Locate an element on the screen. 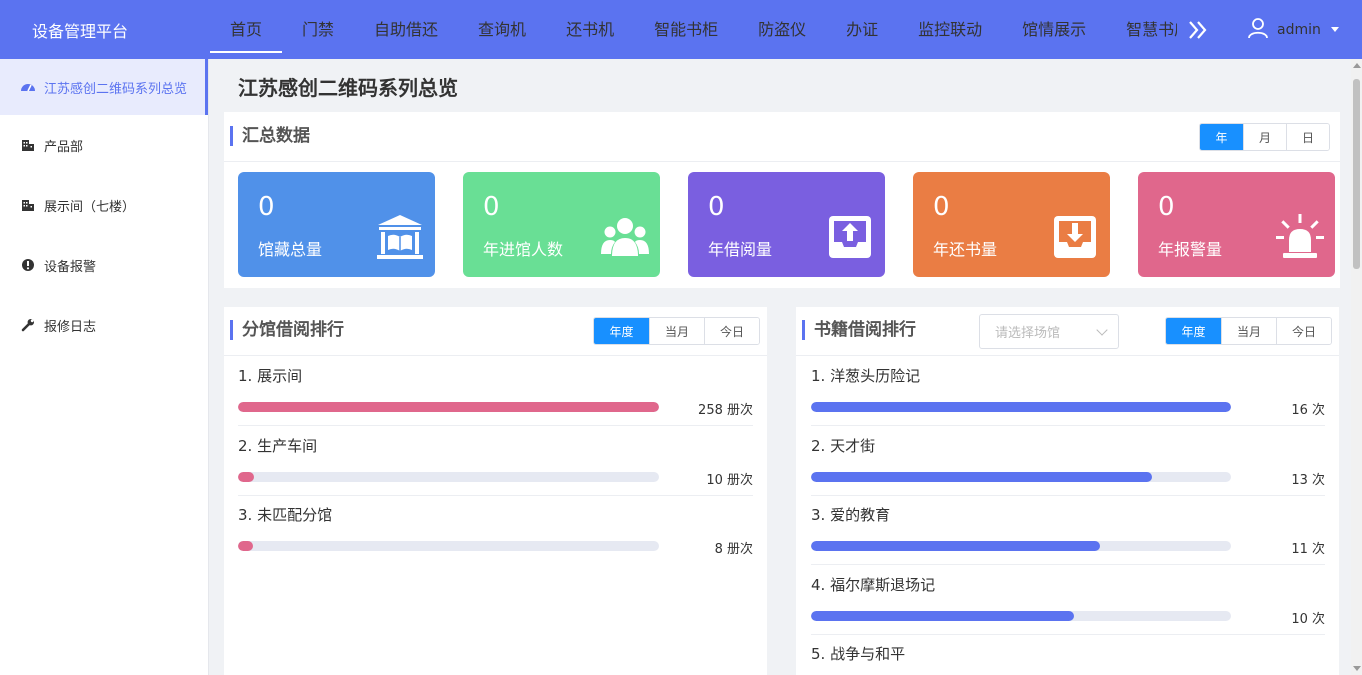 The image size is (1362, 675). summary-period-option-2: 日 is located at coordinates (1307, 137).